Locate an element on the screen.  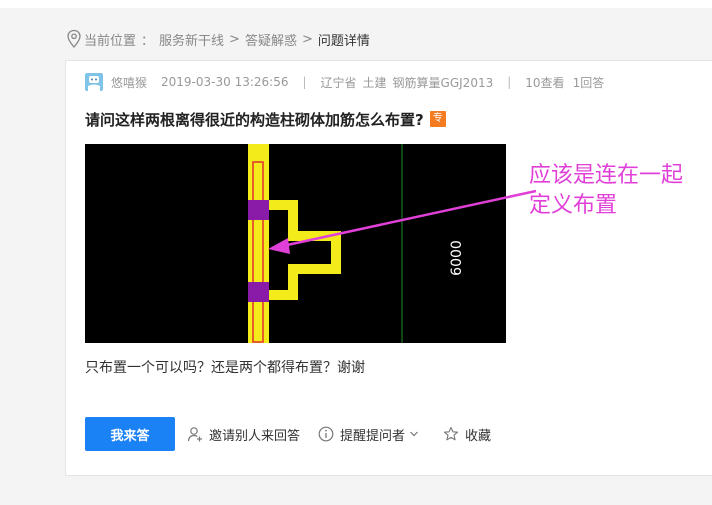
remind-button: 提醒提问者 is located at coordinates (371, 434).